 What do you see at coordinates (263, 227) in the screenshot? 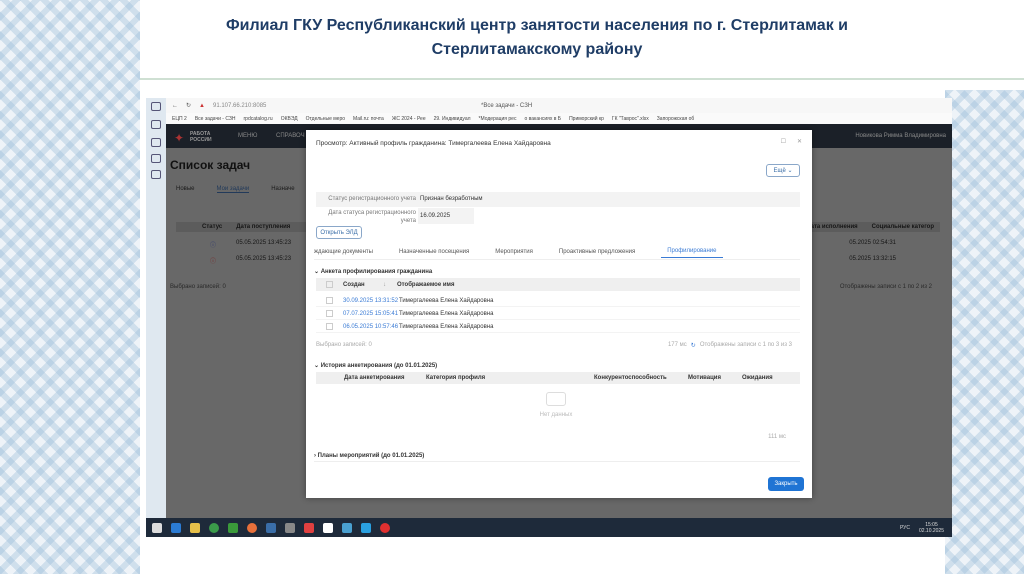
I see `col-received: Дата поступления` at bounding box center [263, 227].